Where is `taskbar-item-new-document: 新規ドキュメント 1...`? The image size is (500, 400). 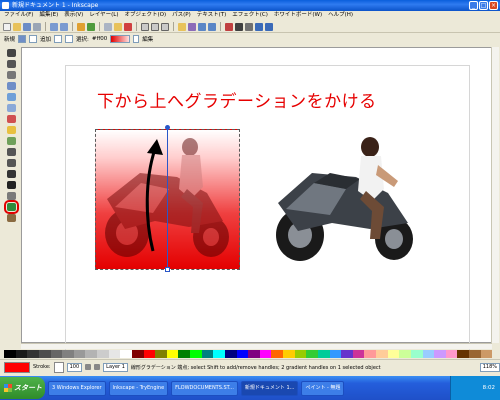 taskbar-item-new-document: 新規ドキュメント 1... is located at coordinates (269, 388).